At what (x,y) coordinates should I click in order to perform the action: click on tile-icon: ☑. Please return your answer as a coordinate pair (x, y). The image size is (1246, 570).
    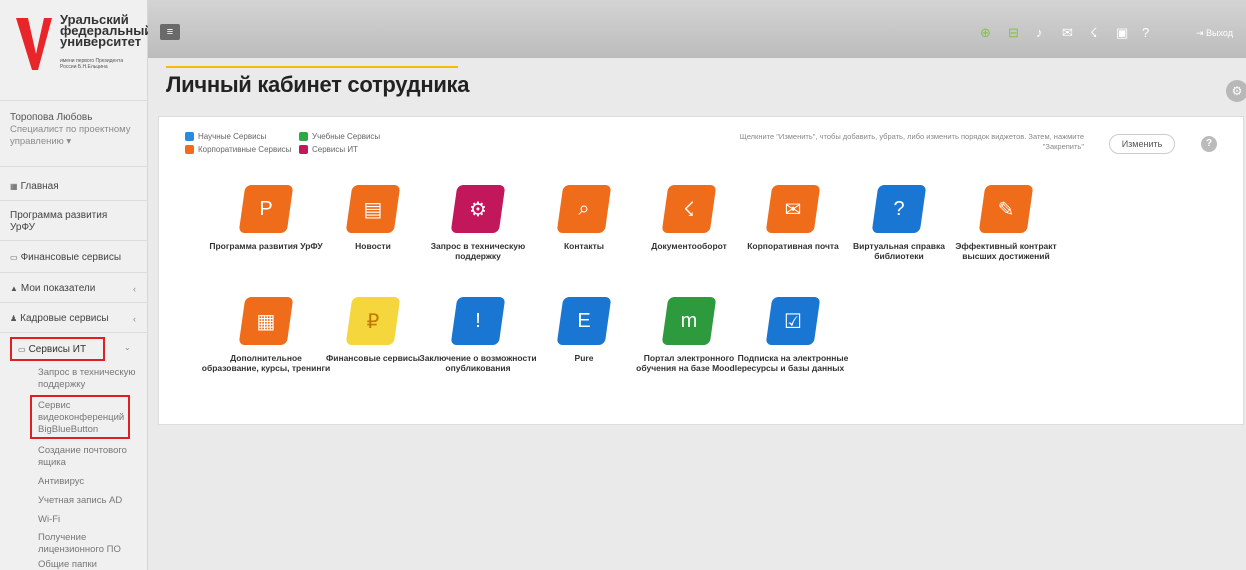
    Looking at the image, I should click on (793, 321).